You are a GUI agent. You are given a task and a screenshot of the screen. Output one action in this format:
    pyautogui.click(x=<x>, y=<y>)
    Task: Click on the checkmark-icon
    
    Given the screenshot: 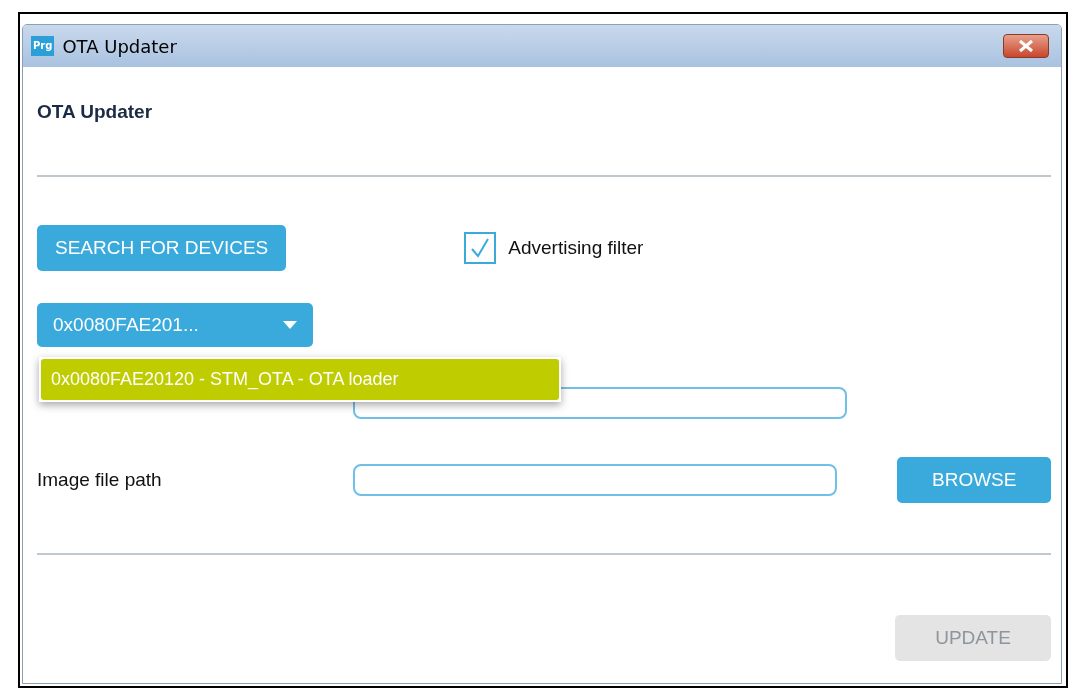 What is the action you would take?
    pyautogui.click(x=480, y=248)
    